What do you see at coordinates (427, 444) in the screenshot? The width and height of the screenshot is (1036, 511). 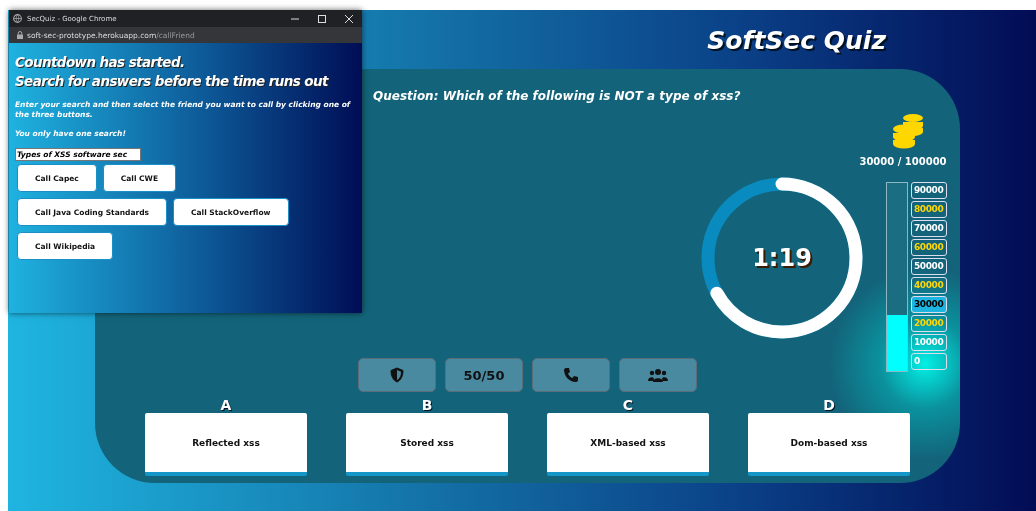 I see `answer-button: Stored xss` at bounding box center [427, 444].